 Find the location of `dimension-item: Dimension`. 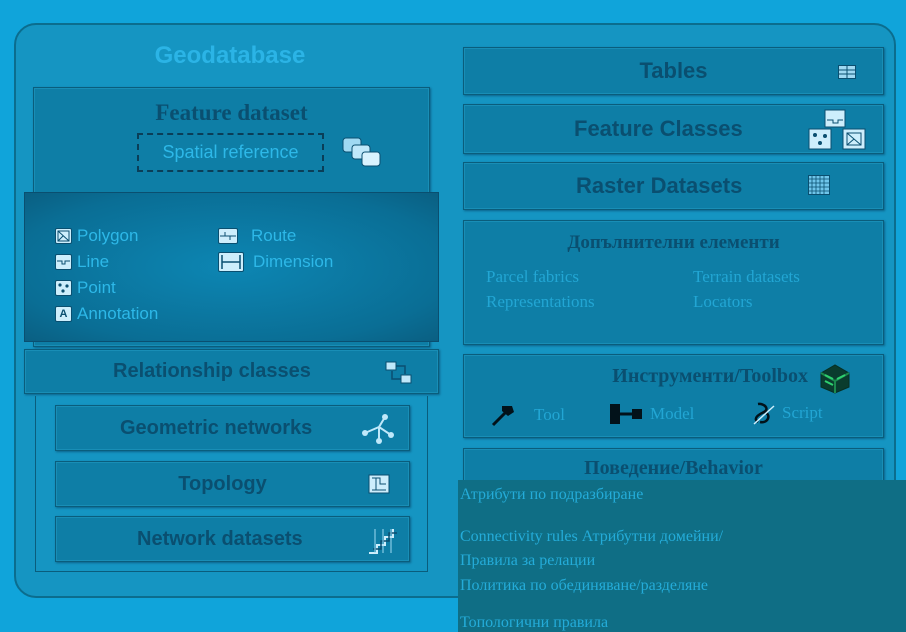

dimension-item: Dimension is located at coordinates (275, 262).